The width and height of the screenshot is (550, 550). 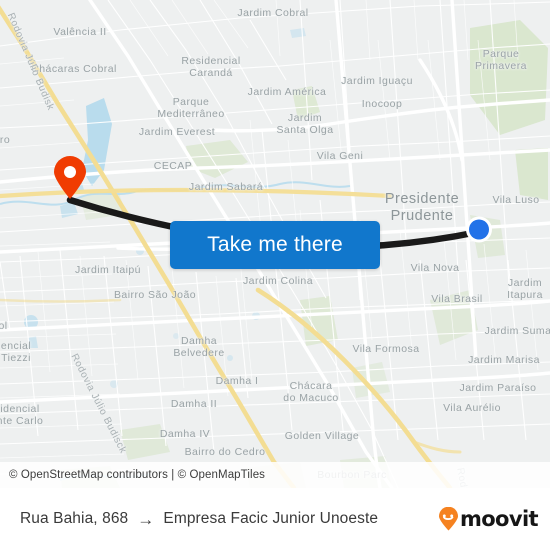 I want to click on map-pin-icon, so click(x=70, y=177).